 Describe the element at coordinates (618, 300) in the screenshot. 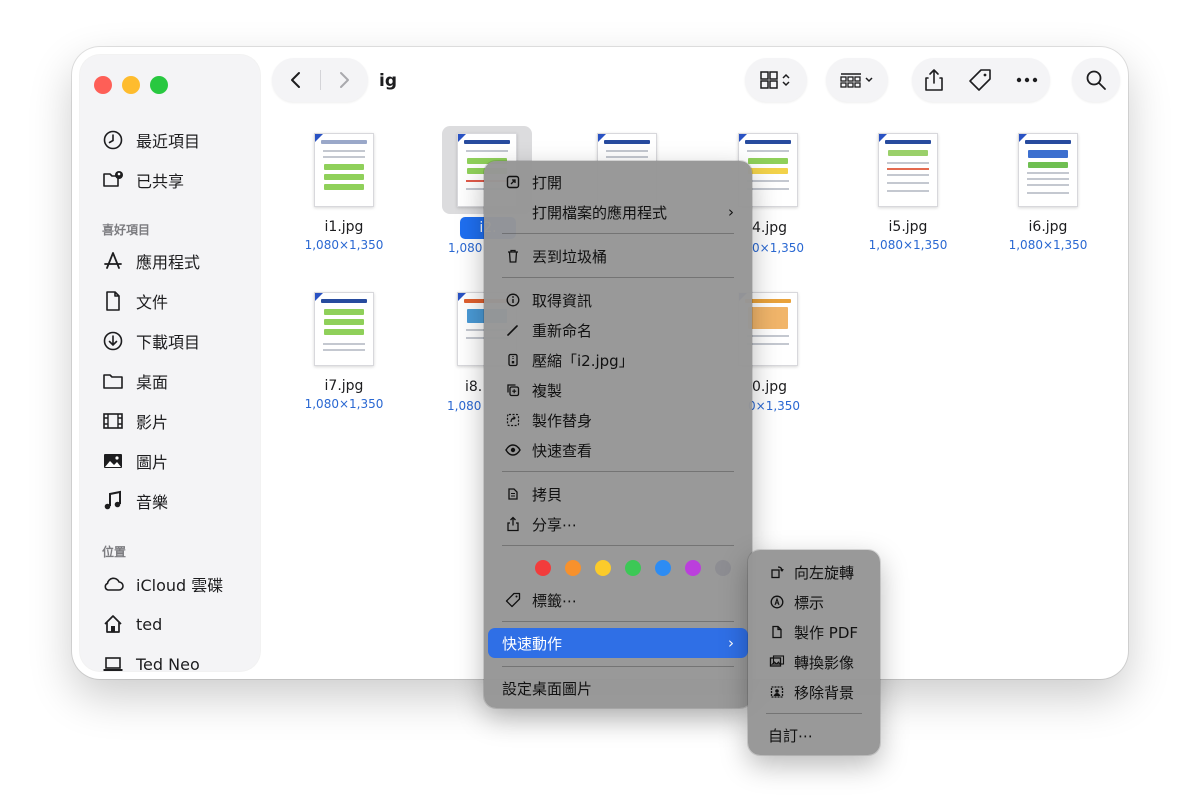

I see `menu-item-get-info: 取得資訊` at that location.